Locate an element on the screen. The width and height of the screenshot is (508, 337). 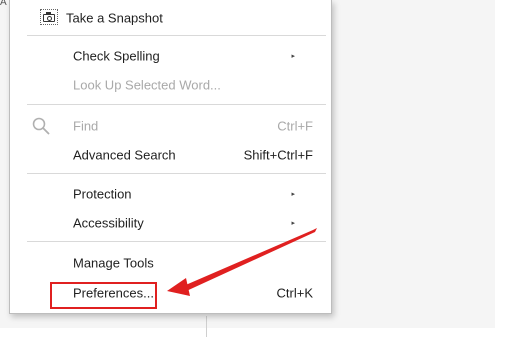
menu-item-manage-tools: Manage Tools is located at coordinates (170, 263).